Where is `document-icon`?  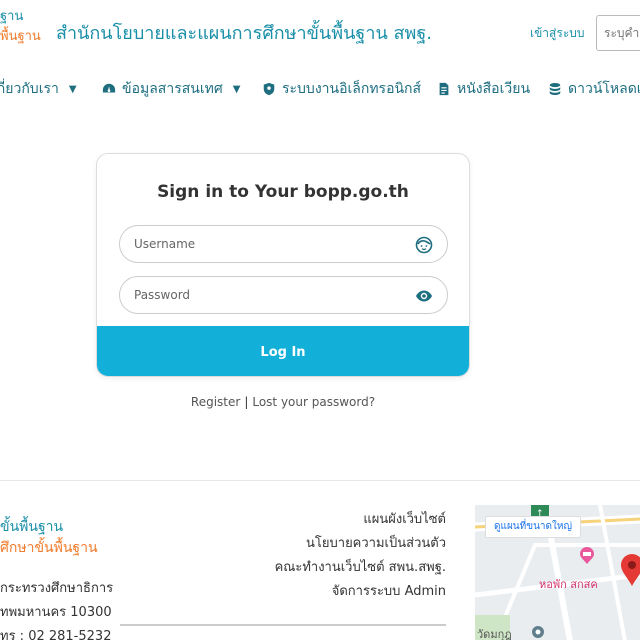 document-icon is located at coordinates (444, 89).